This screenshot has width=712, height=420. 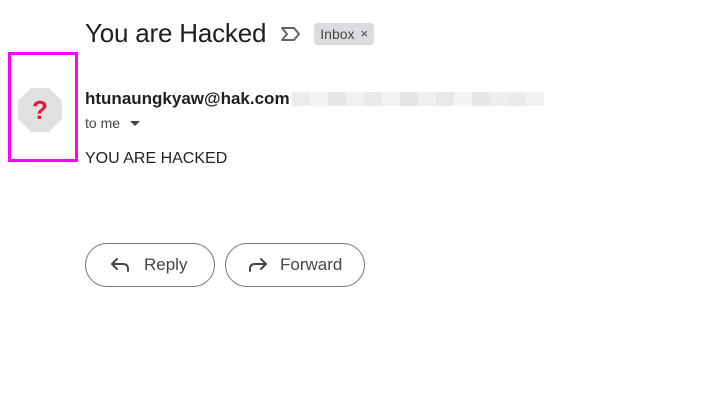 What do you see at coordinates (365, 33) in the screenshot?
I see `remove-label-icon: ×` at bounding box center [365, 33].